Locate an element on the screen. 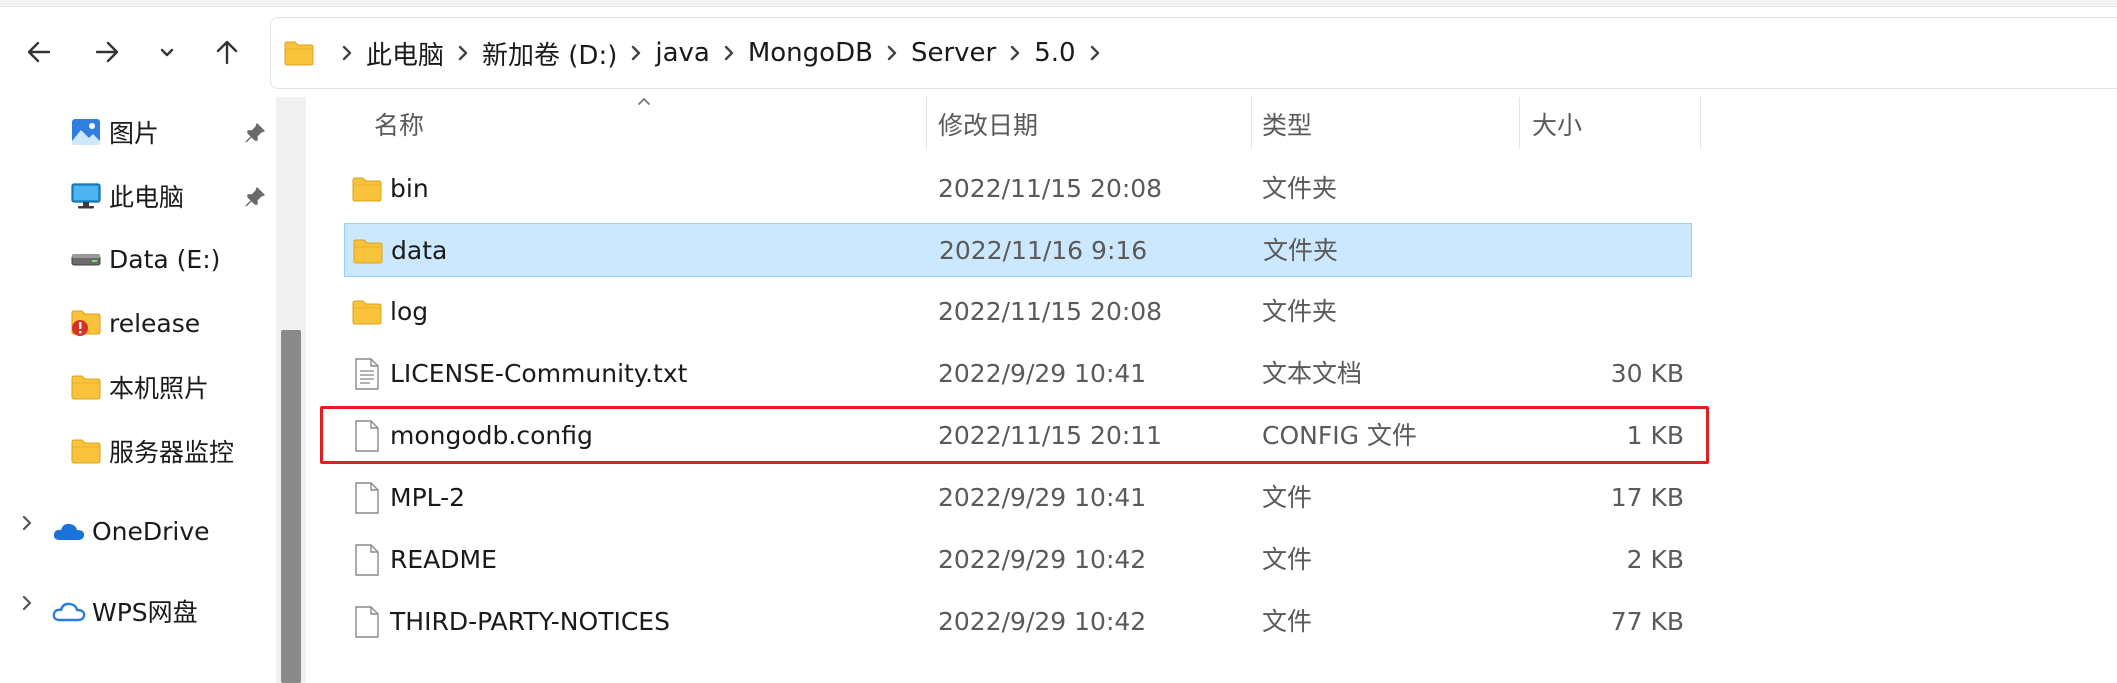 This screenshot has width=2117, height=683. forward-arrow-icon is located at coordinates (107, 52).